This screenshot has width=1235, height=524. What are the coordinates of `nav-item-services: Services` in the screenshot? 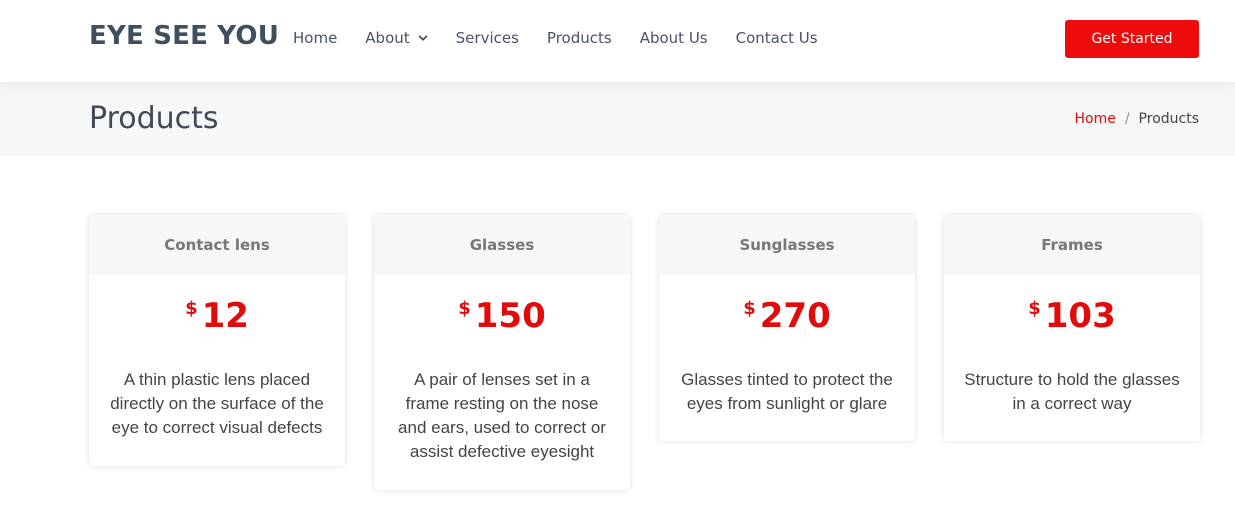 It's located at (487, 38).